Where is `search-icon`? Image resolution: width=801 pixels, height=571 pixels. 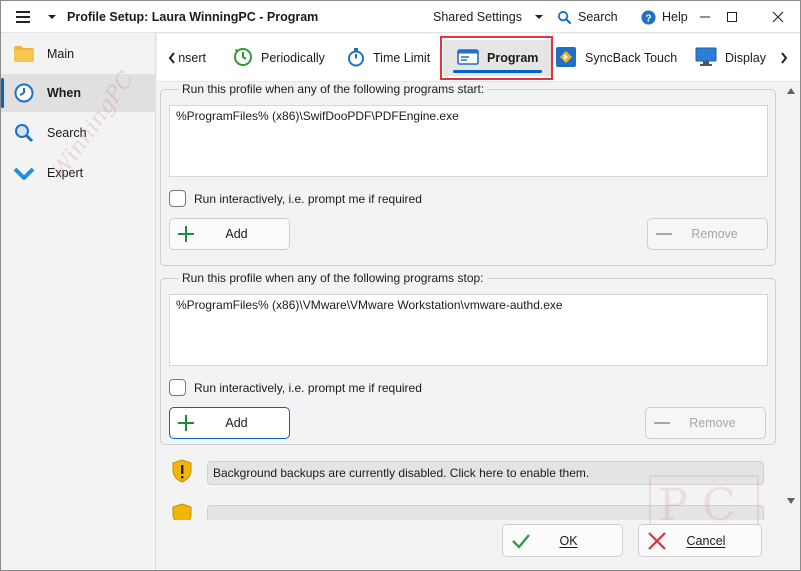 search-icon is located at coordinates (564, 17).